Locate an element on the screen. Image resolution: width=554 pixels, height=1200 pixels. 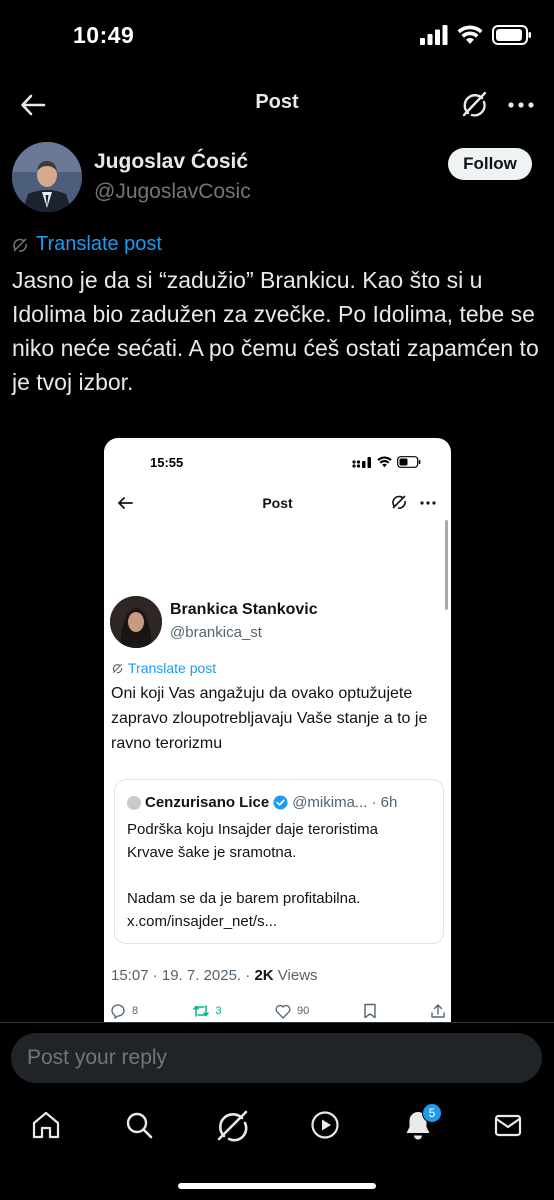
embedded-post-meta: 15:07 · 19. 7. 2025. · 2K Views is located at coordinates (214, 975).